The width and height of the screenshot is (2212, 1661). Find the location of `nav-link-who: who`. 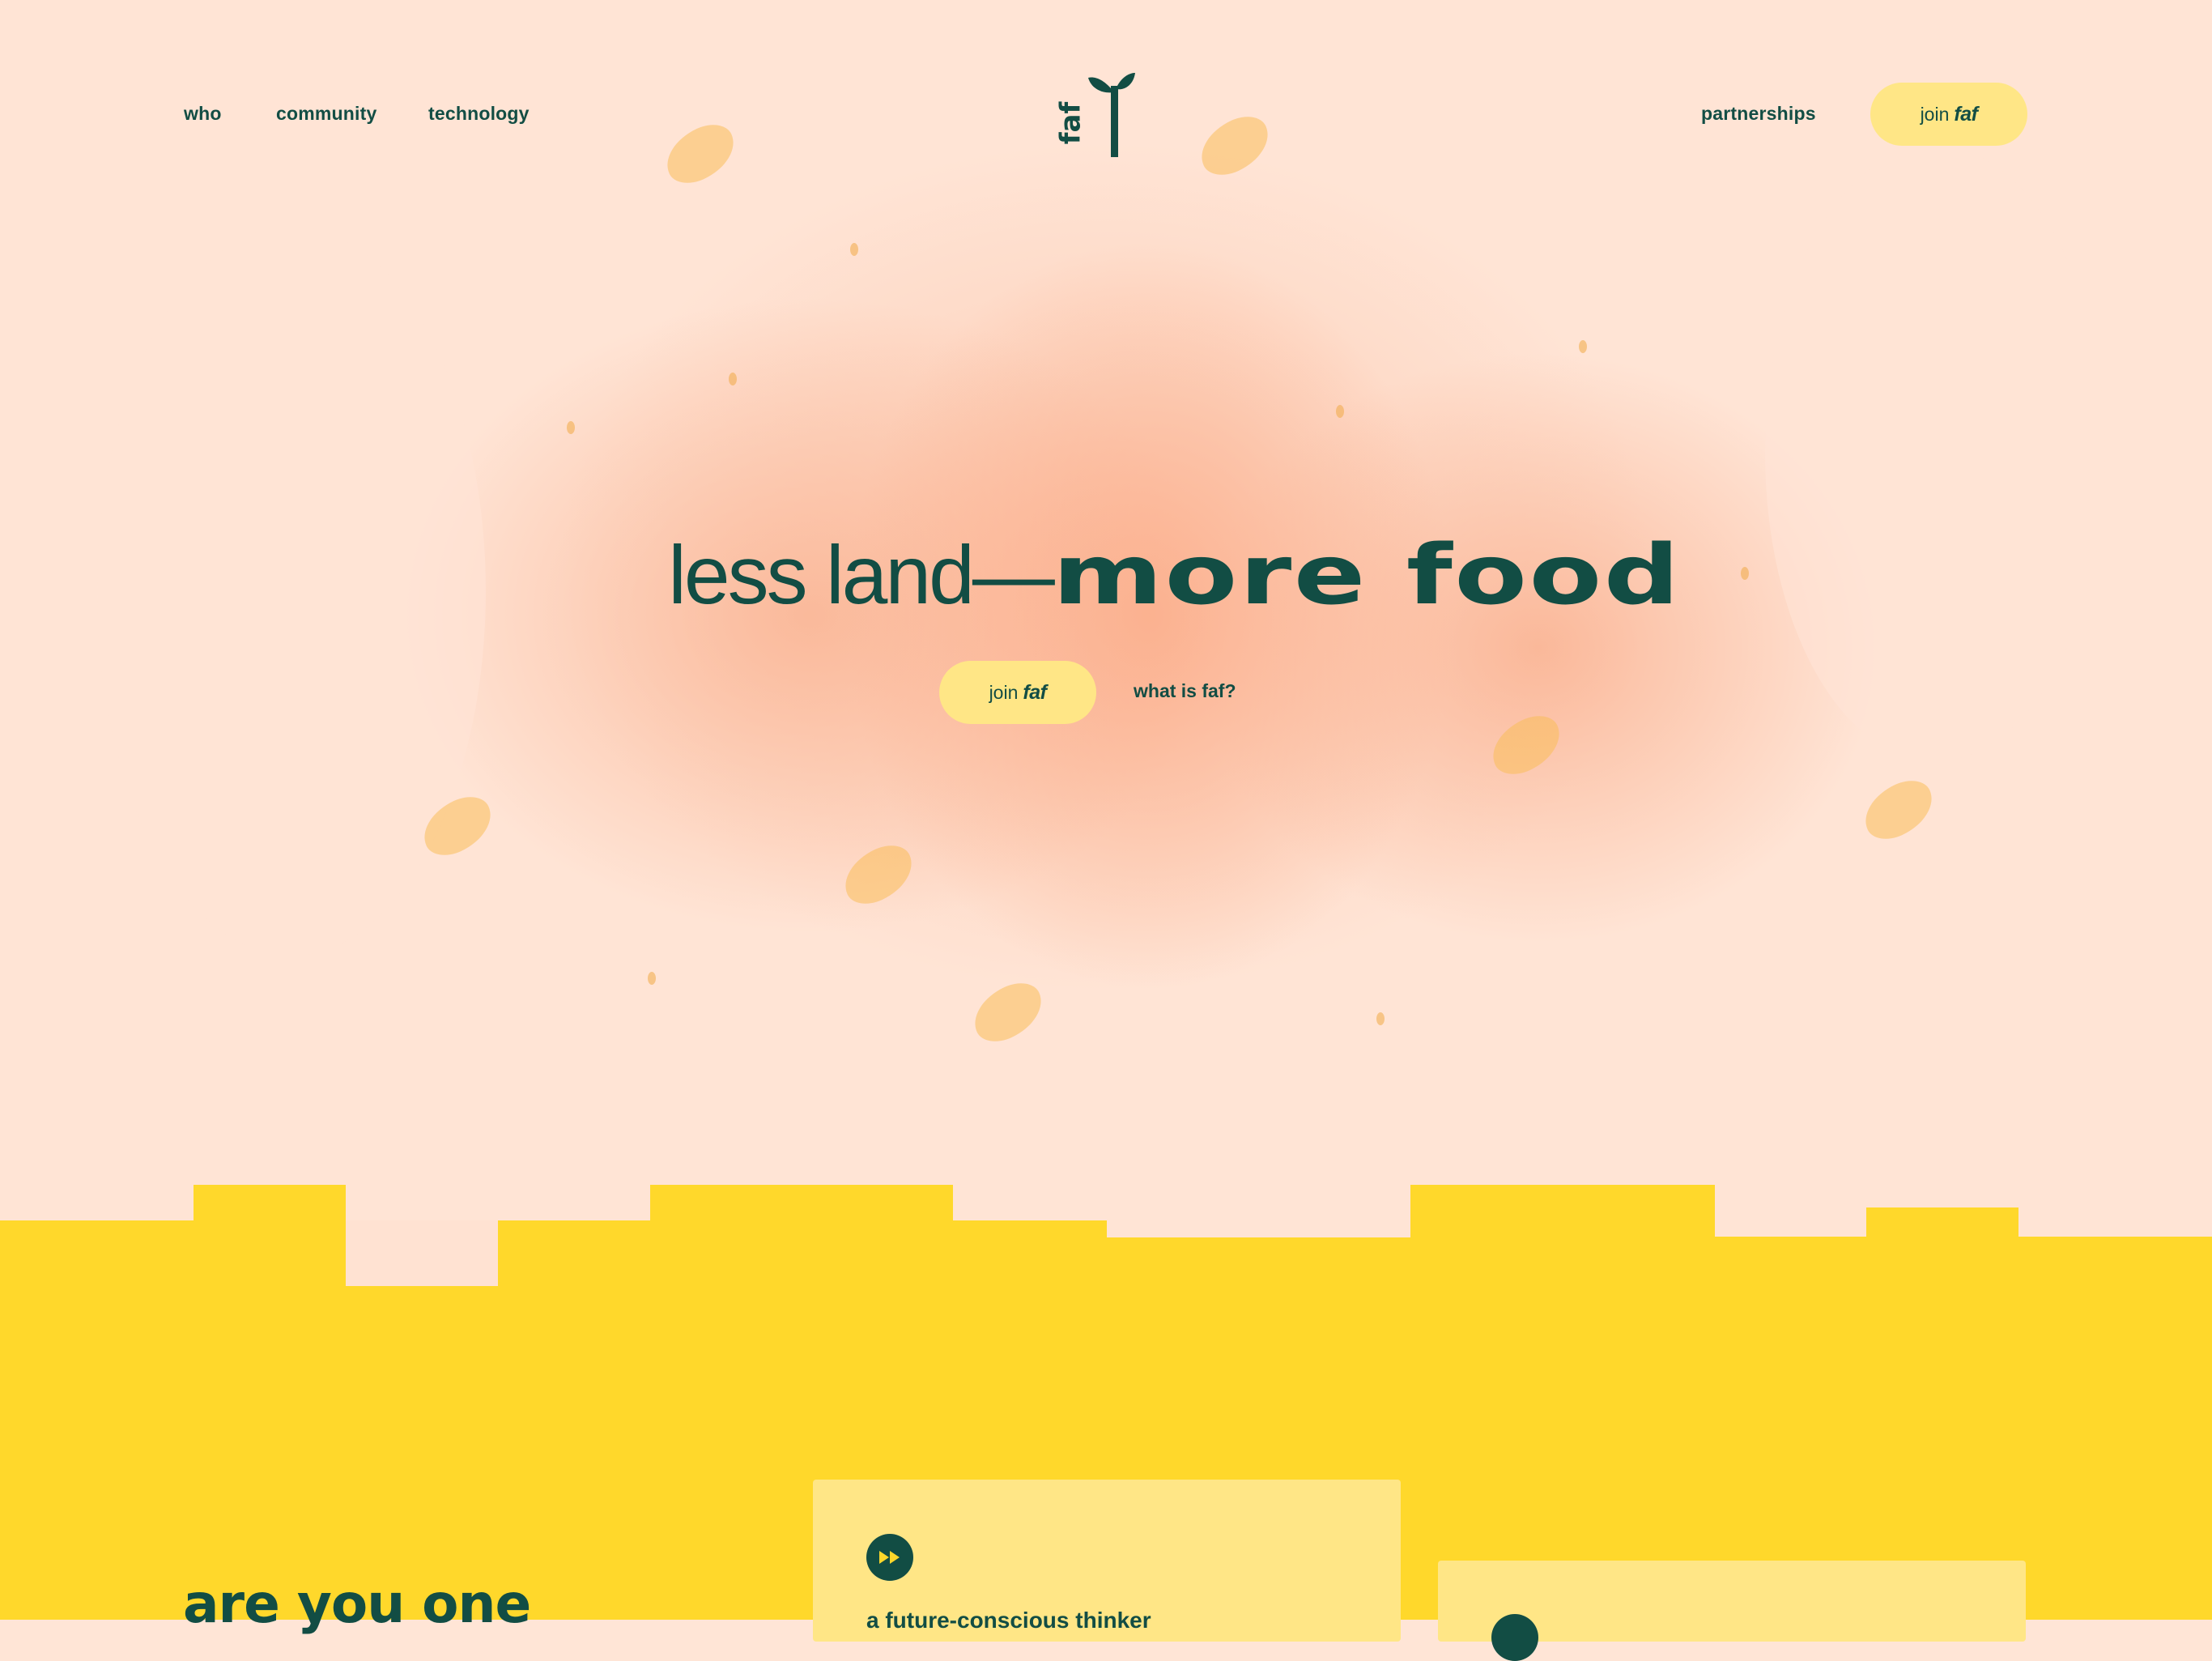

nav-link-who: who is located at coordinates (203, 114).